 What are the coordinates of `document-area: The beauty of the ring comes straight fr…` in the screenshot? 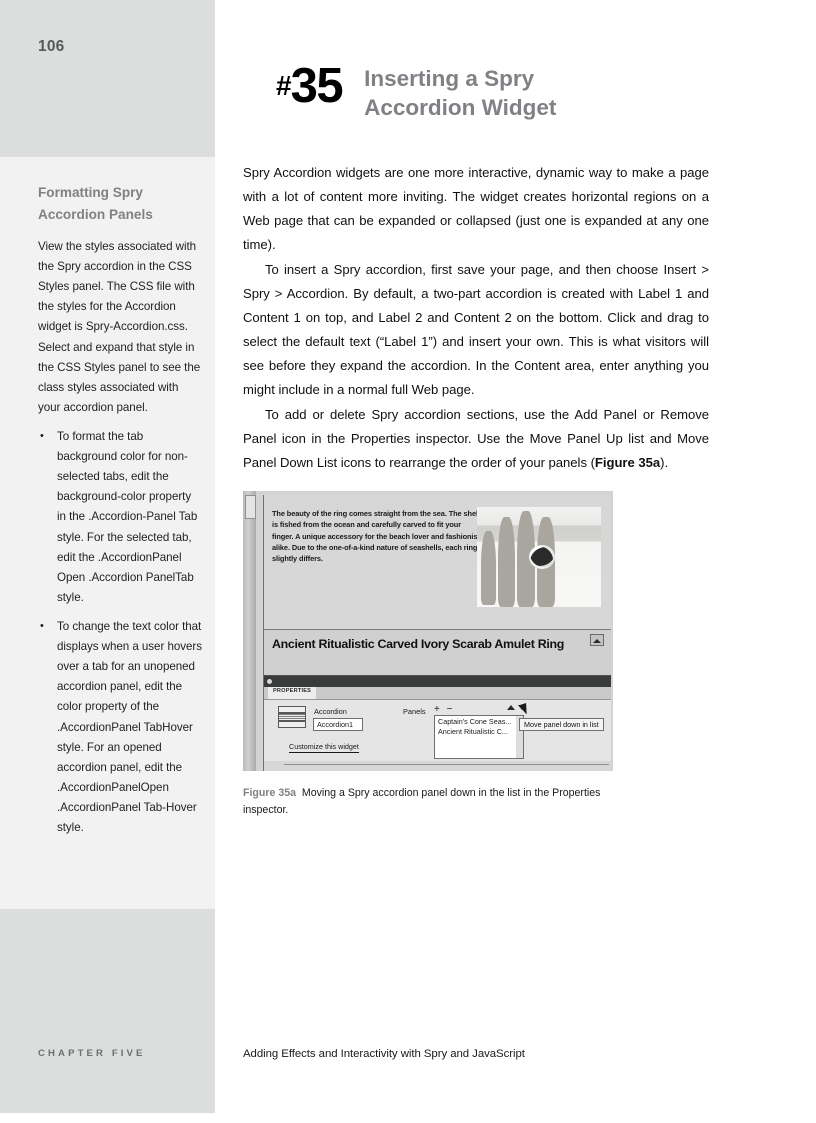 It's located at (437, 633).